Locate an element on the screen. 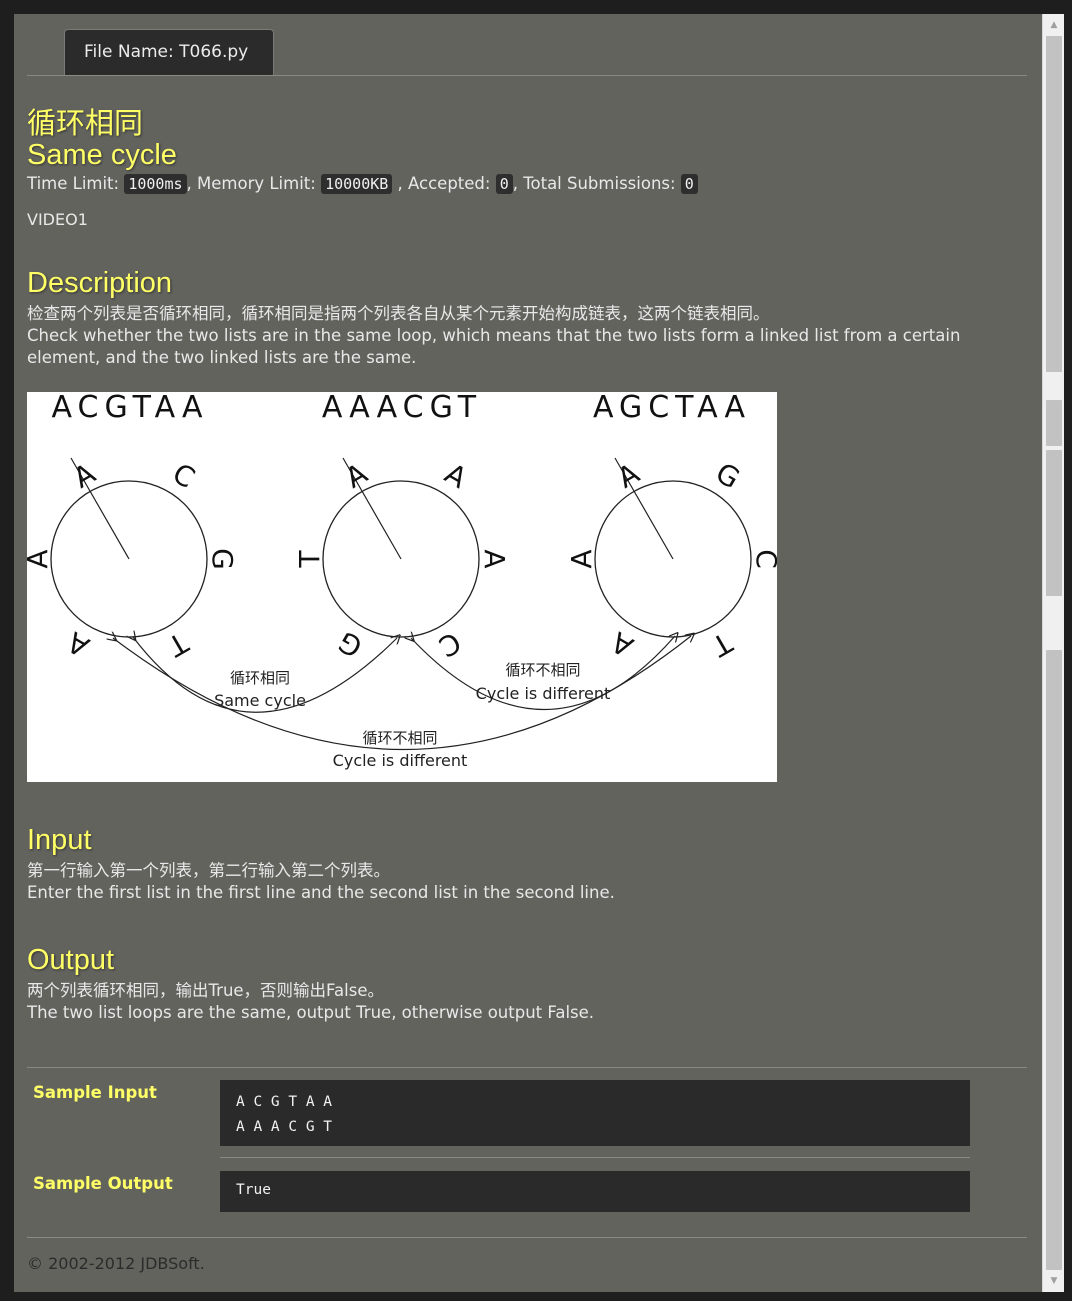 This screenshot has height=1301, width=1072. time-limit-value: 1000ms is located at coordinates (155, 184).